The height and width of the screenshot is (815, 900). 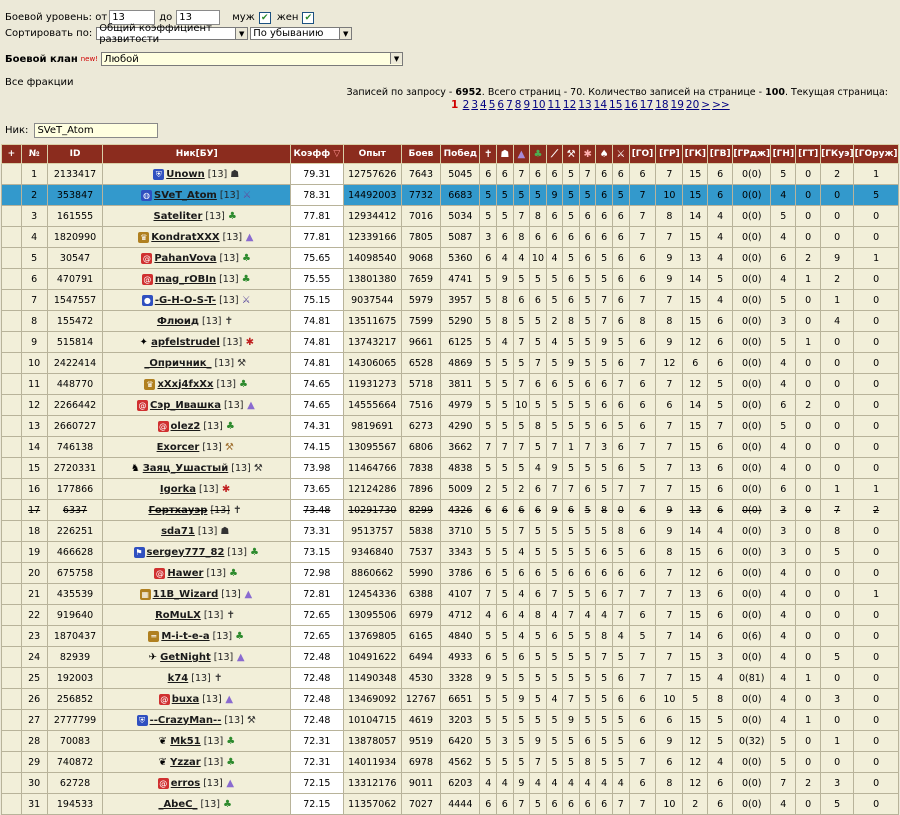 I want to click on page-link: 14, so click(x=600, y=105).